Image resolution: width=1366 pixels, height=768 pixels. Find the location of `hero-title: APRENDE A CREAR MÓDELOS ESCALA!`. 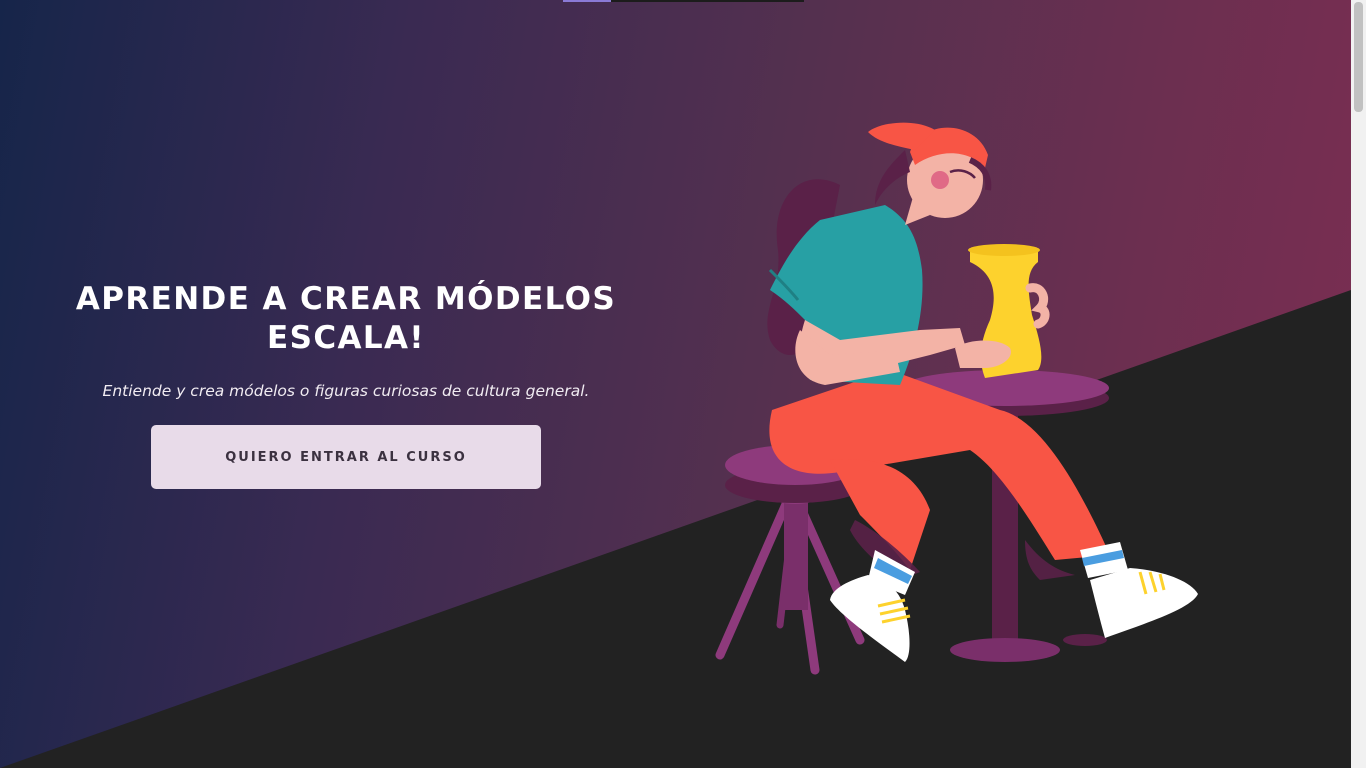

hero-title: APRENDE A CREAR MÓDELOS ESCALA! is located at coordinates (346, 318).